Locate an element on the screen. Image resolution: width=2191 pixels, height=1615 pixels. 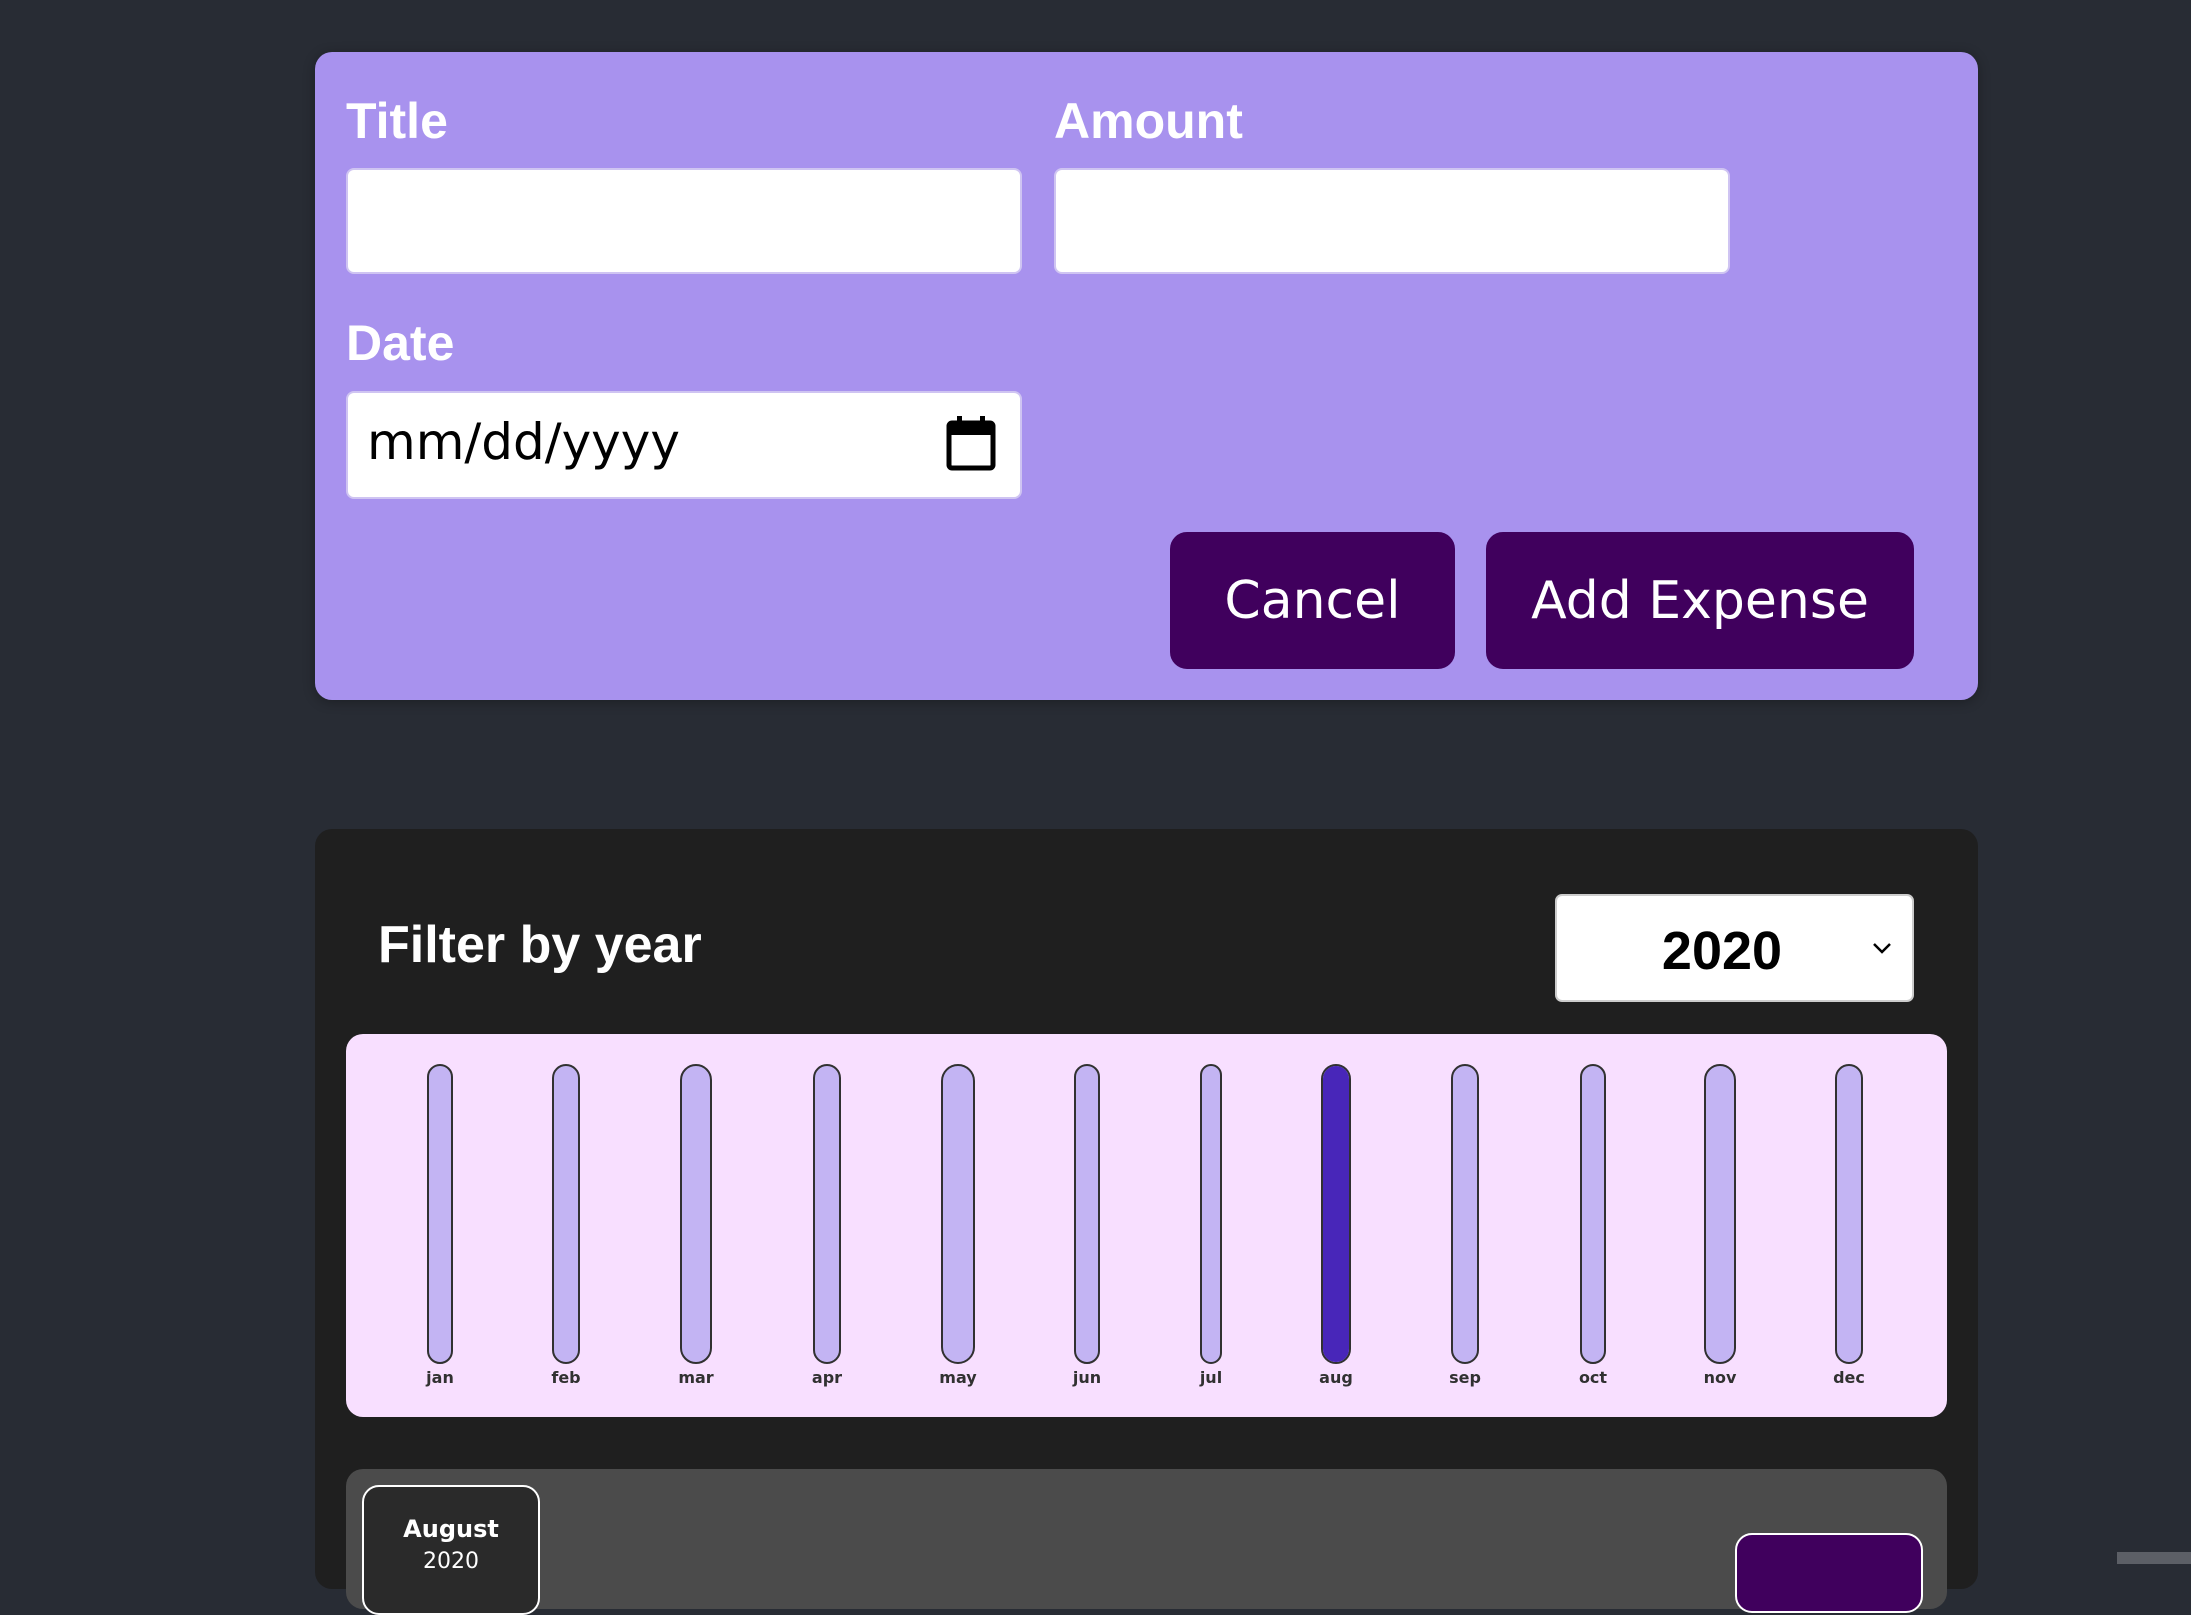
expense-month: August is located at coordinates (451, 1529).